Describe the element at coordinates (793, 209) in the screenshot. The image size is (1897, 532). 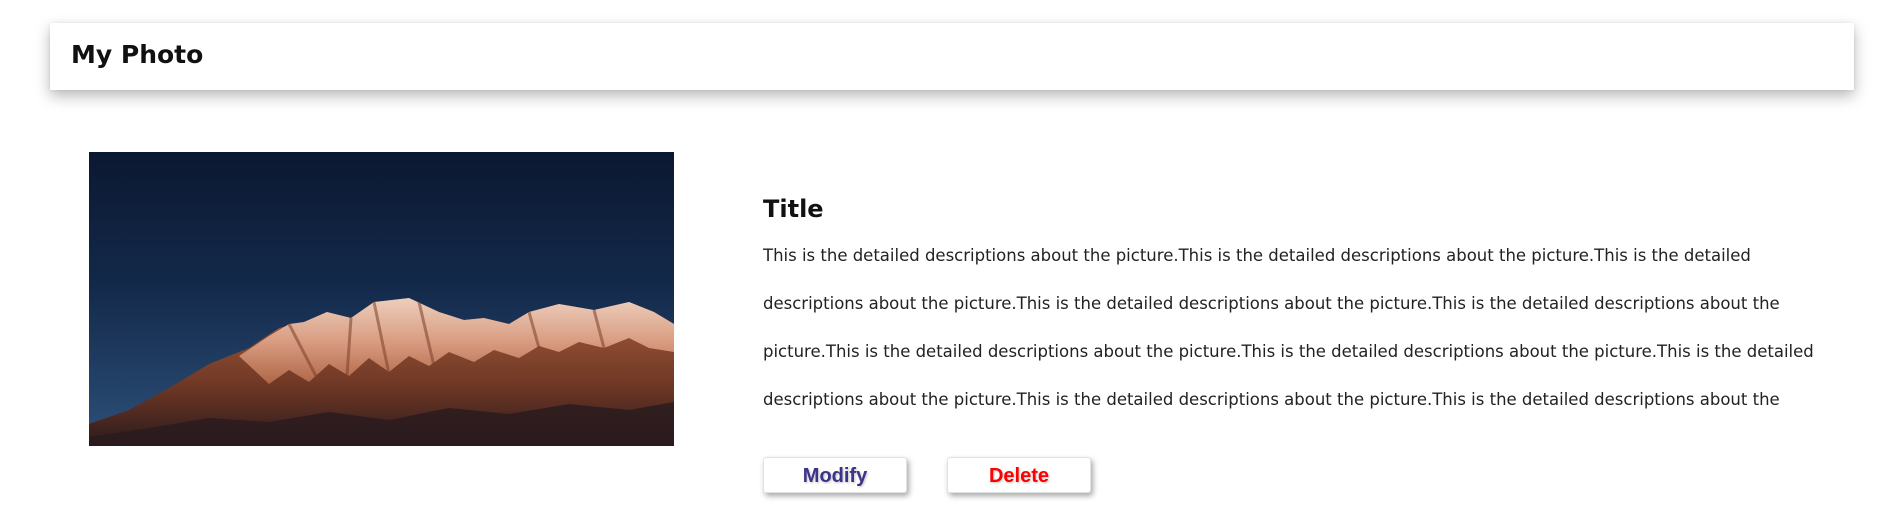
I see `detail-title: Title` at that location.